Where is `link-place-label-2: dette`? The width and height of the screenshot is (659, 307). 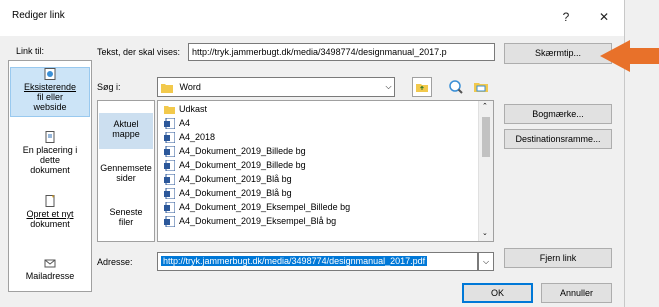
link-place-label-2: dette is located at coordinates (50, 160).